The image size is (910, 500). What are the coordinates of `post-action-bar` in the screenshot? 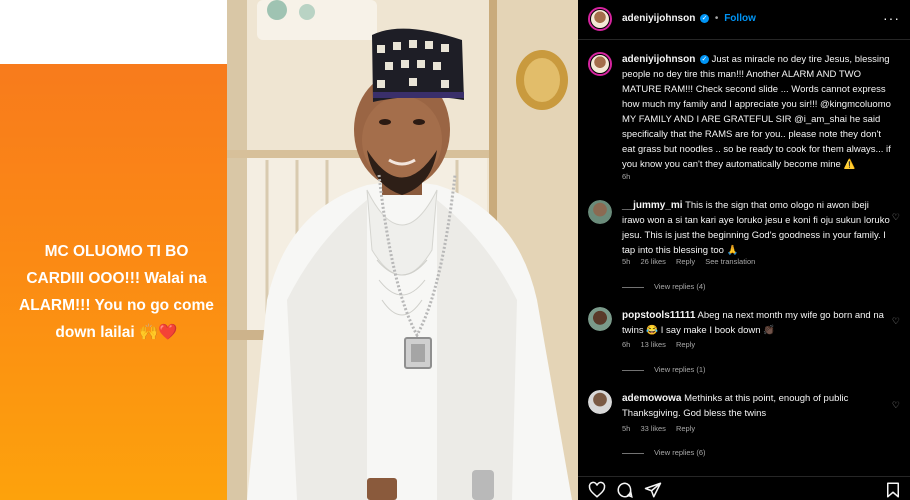 It's located at (744, 488).